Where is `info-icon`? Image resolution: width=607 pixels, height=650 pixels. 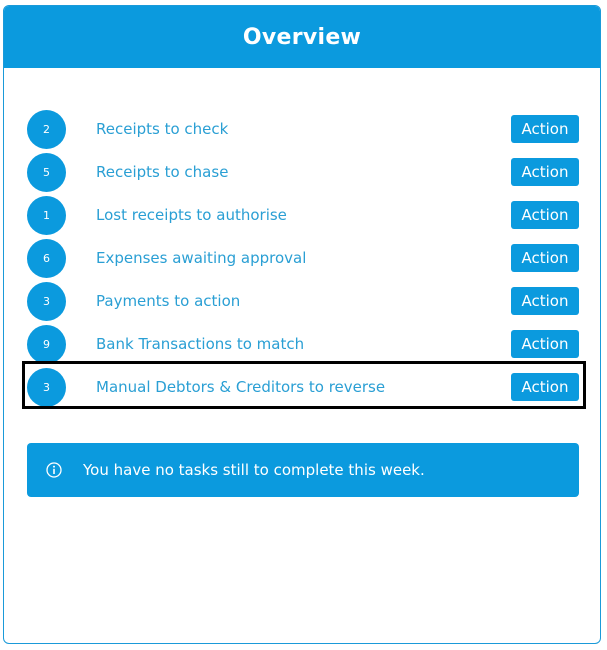
info-icon is located at coordinates (54, 470).